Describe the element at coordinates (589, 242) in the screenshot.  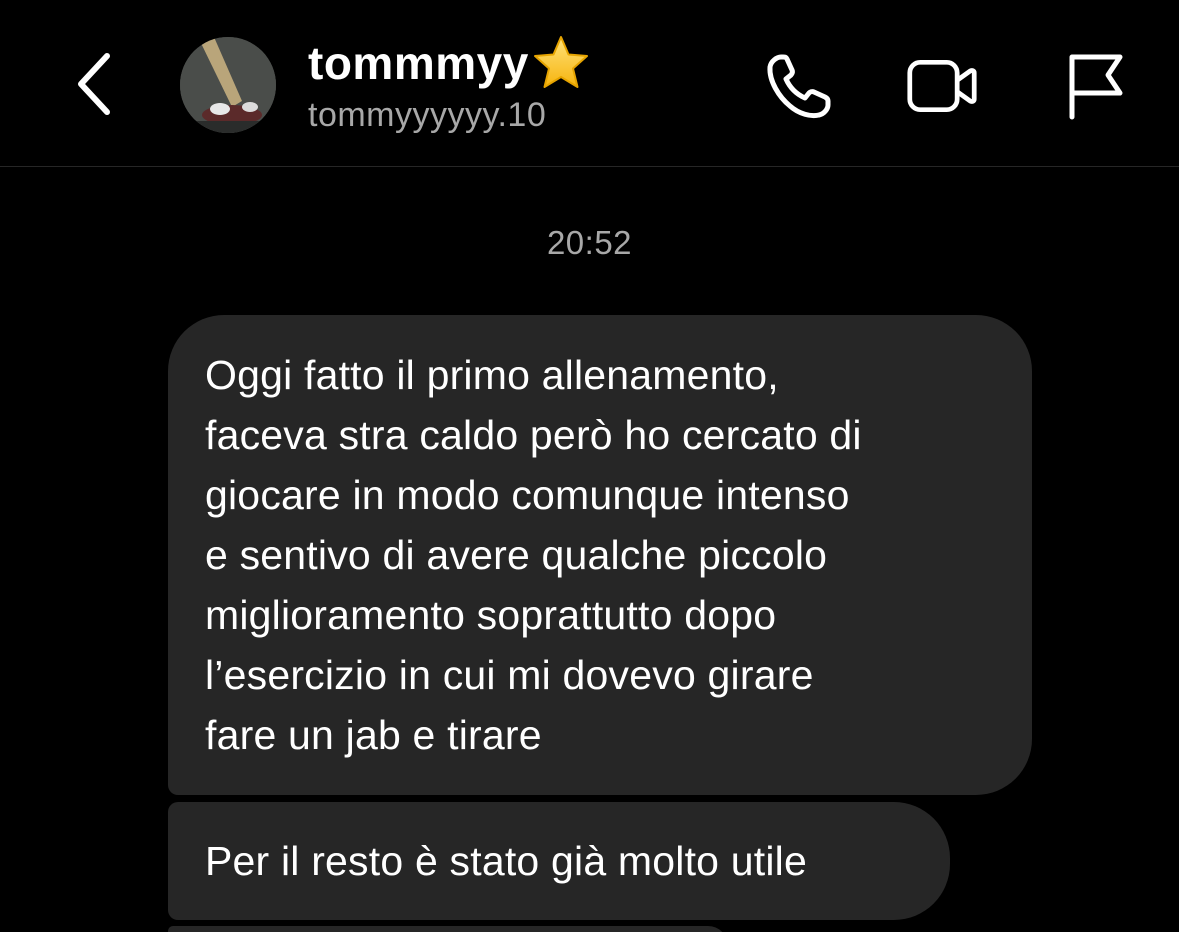
I see `message-timestamp: 20:52` at that location.